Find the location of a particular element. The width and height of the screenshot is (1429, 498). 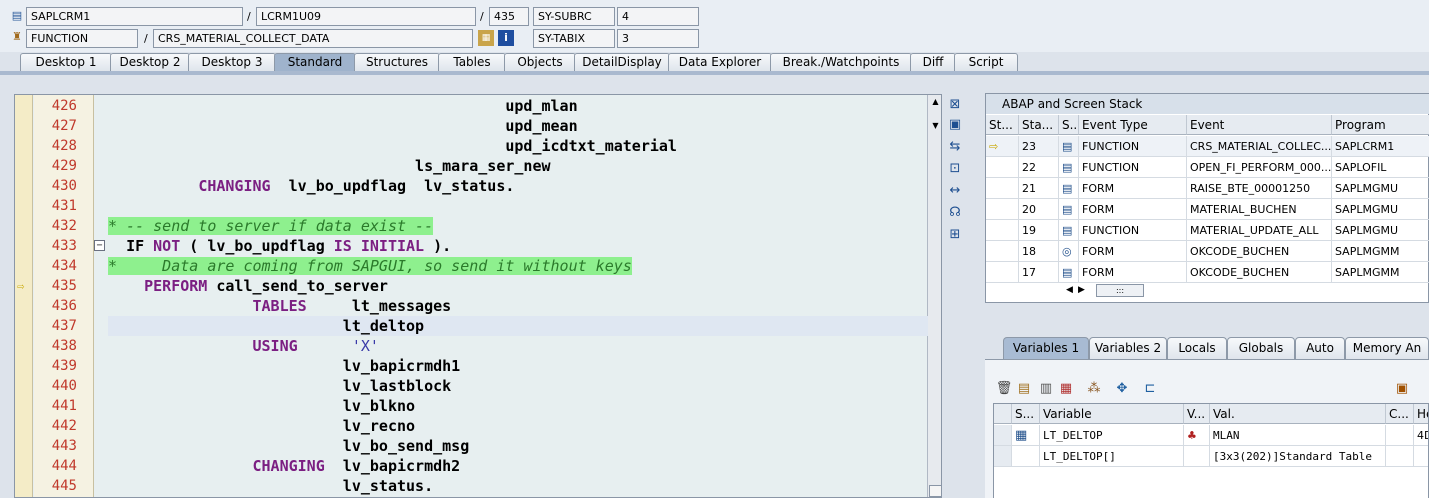

stack-program: SAPLOFIL is located at coordinates (1380, 167).